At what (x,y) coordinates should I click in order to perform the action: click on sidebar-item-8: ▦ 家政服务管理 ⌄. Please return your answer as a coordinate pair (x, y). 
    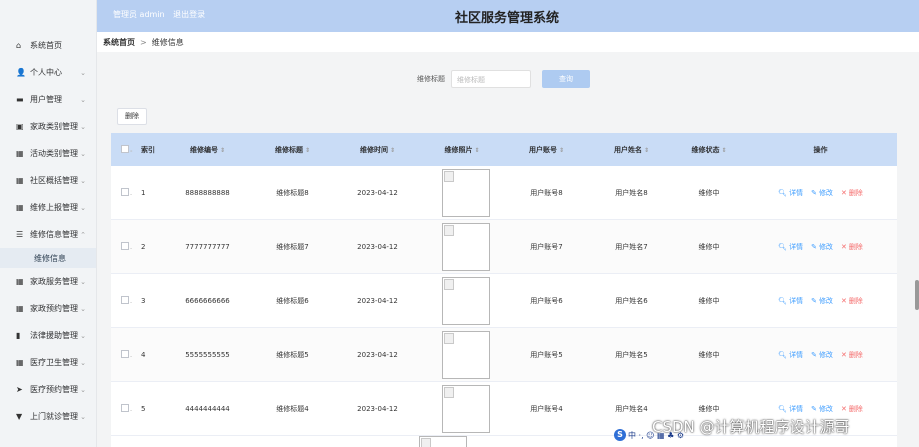
    Looking at the image, I should click on (48, 281).